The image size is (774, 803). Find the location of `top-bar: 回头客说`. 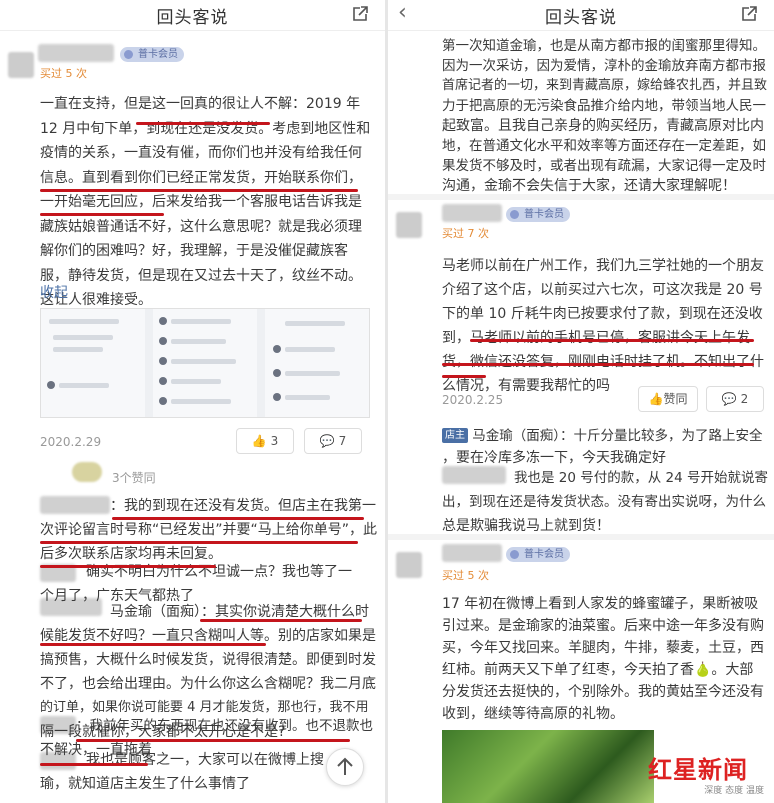

top-bar: 回头客说 is located at coordinates (192, 15).